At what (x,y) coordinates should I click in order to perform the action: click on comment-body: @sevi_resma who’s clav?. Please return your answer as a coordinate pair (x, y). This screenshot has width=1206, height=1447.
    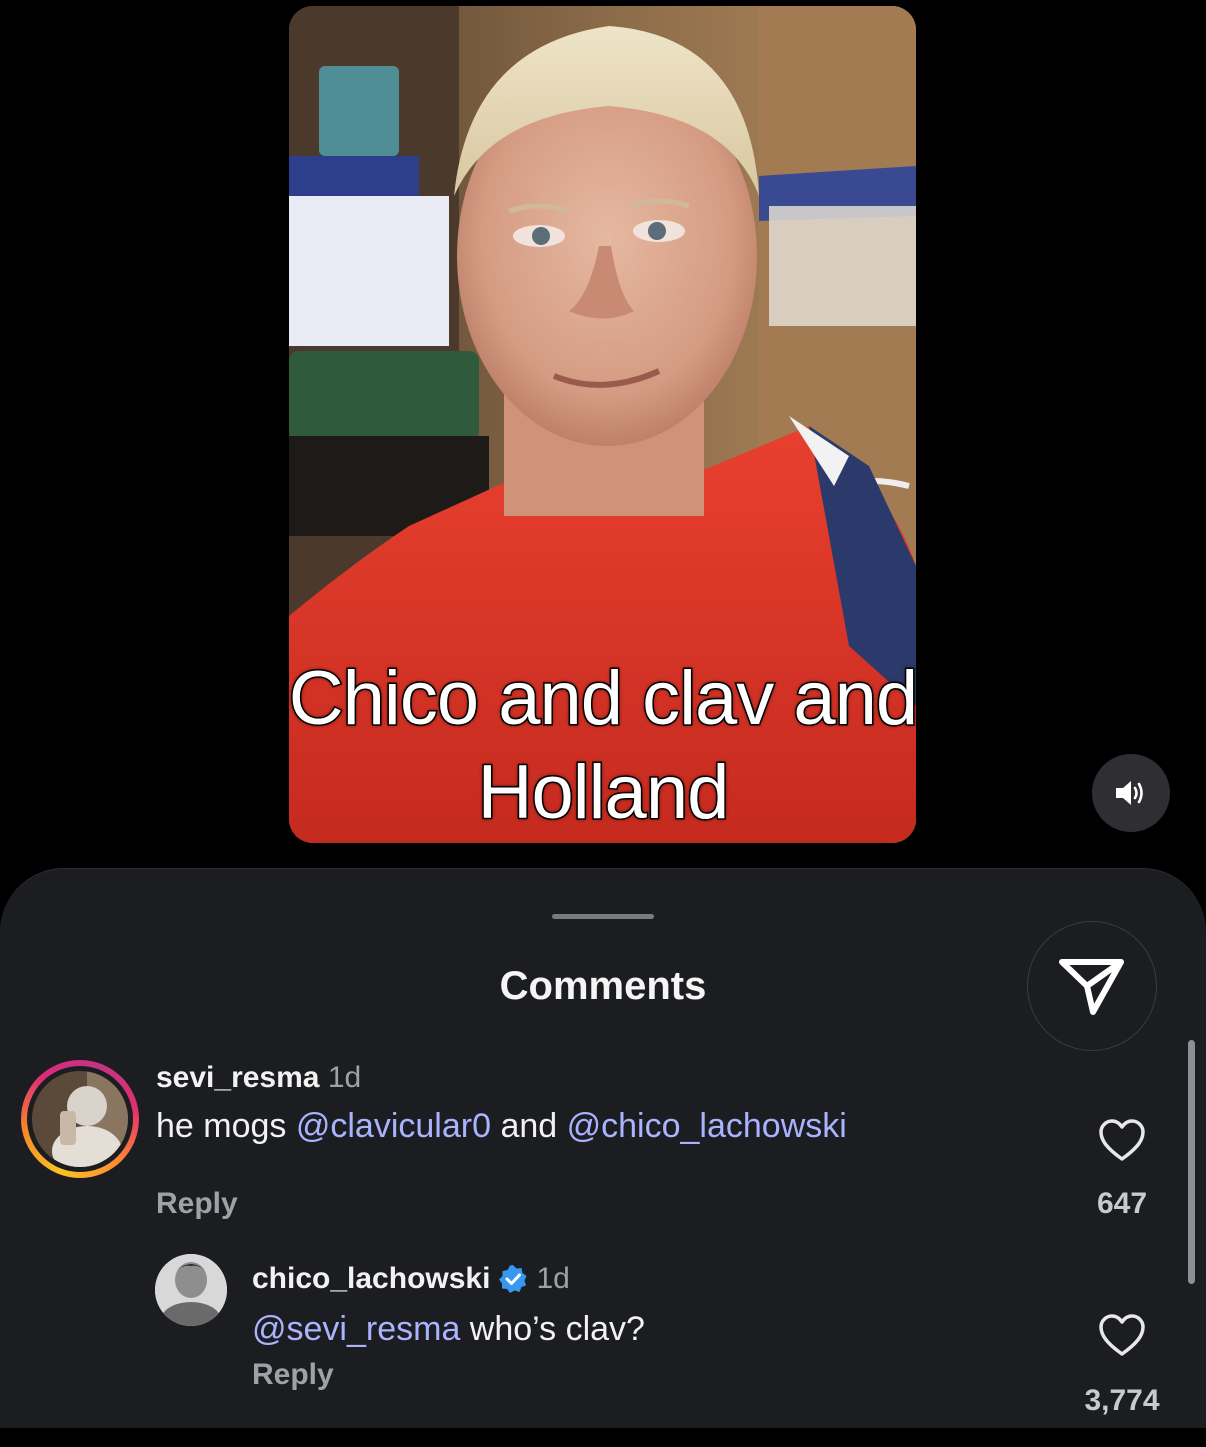
    Looking at the image, I should click on (448, 1329).